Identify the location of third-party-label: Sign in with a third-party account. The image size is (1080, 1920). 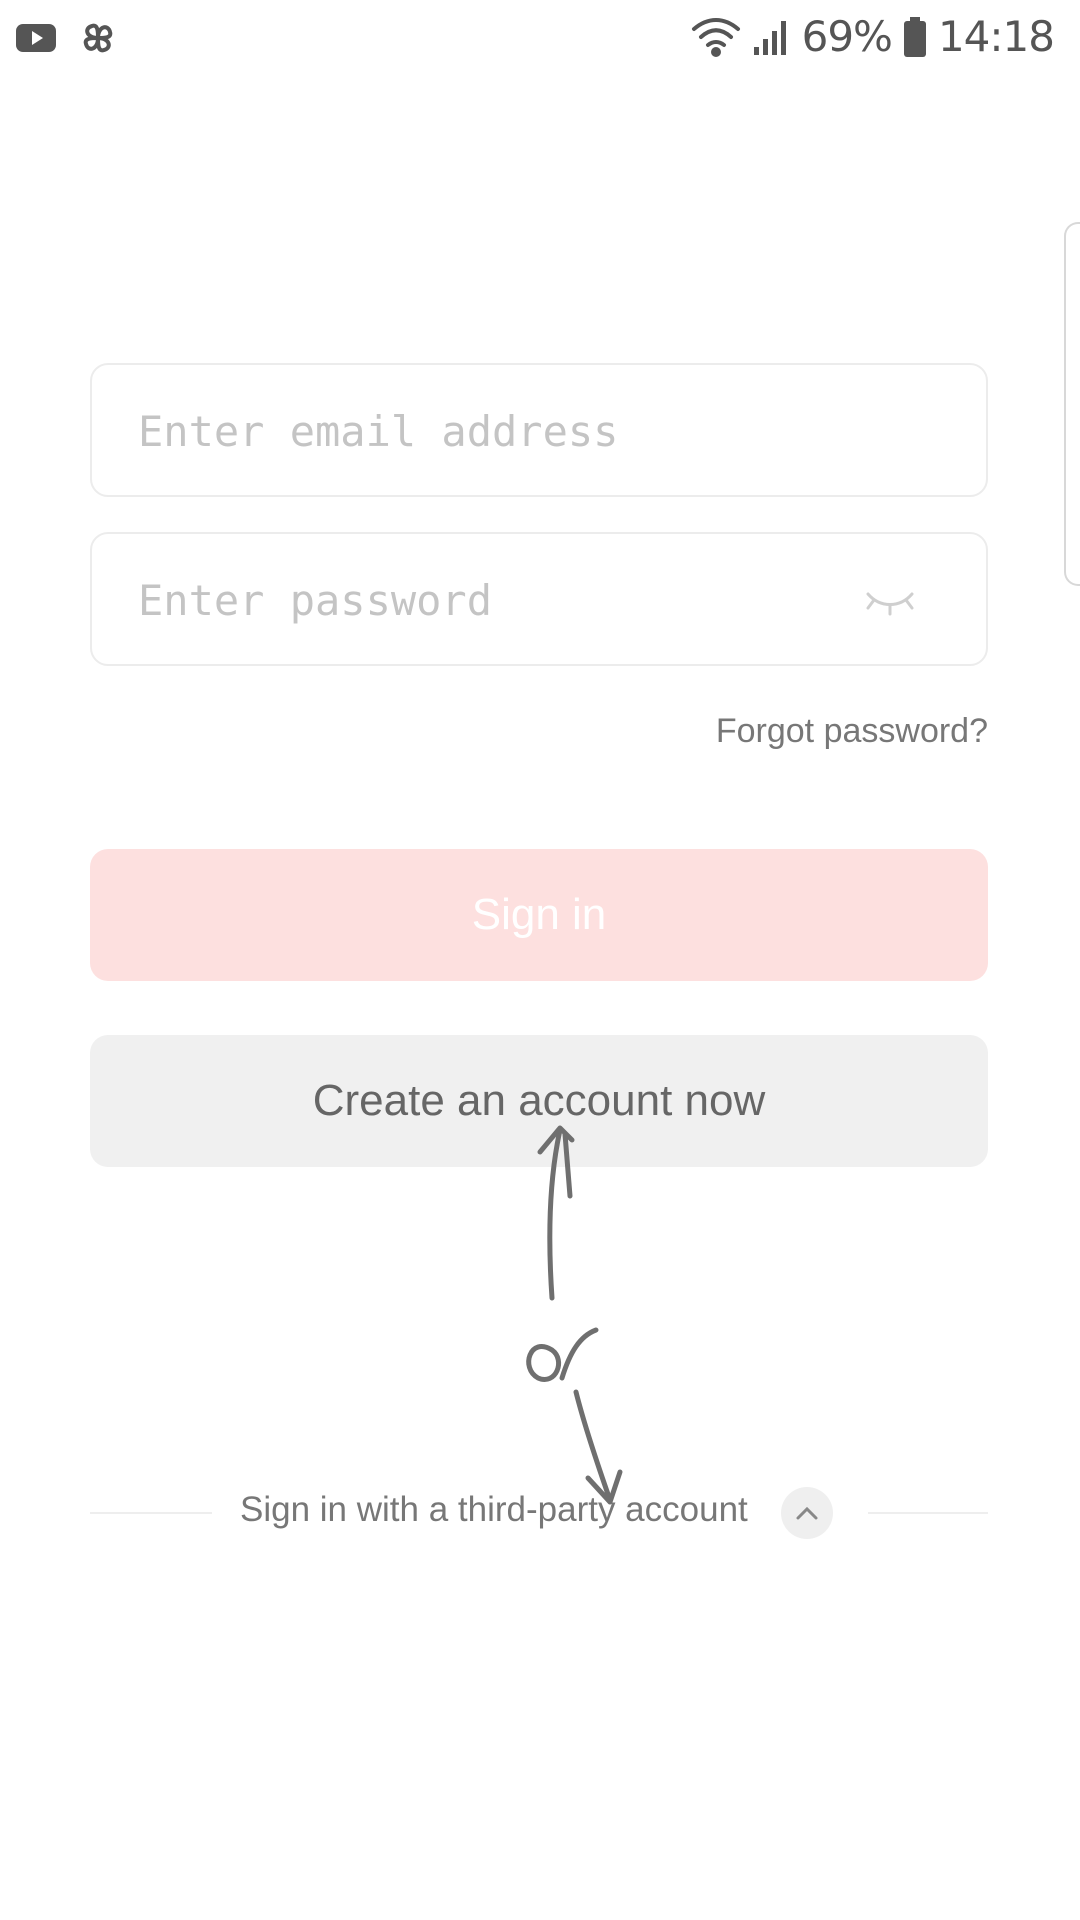
(494, 1510).